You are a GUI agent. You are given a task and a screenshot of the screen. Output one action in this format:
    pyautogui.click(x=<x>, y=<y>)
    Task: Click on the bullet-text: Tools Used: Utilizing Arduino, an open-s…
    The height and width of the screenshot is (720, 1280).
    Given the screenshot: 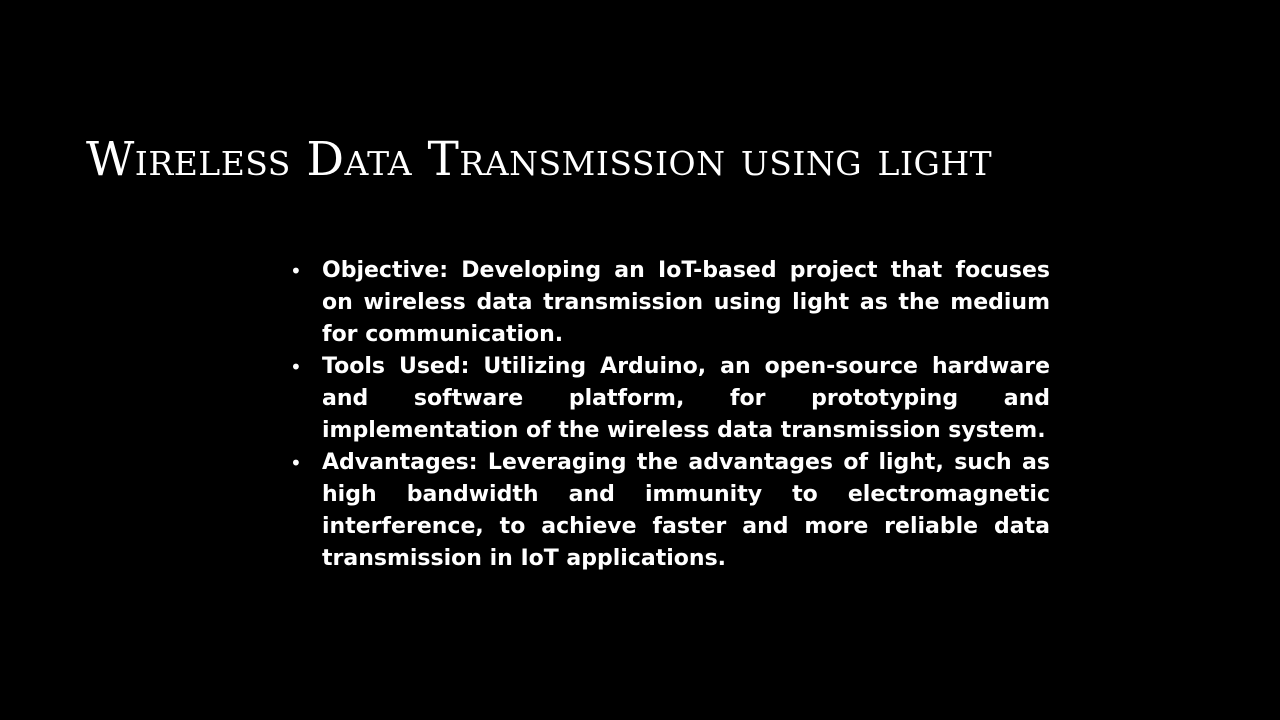 What is the action you would take?
    pyautogui.click(x=686, y=398)
    